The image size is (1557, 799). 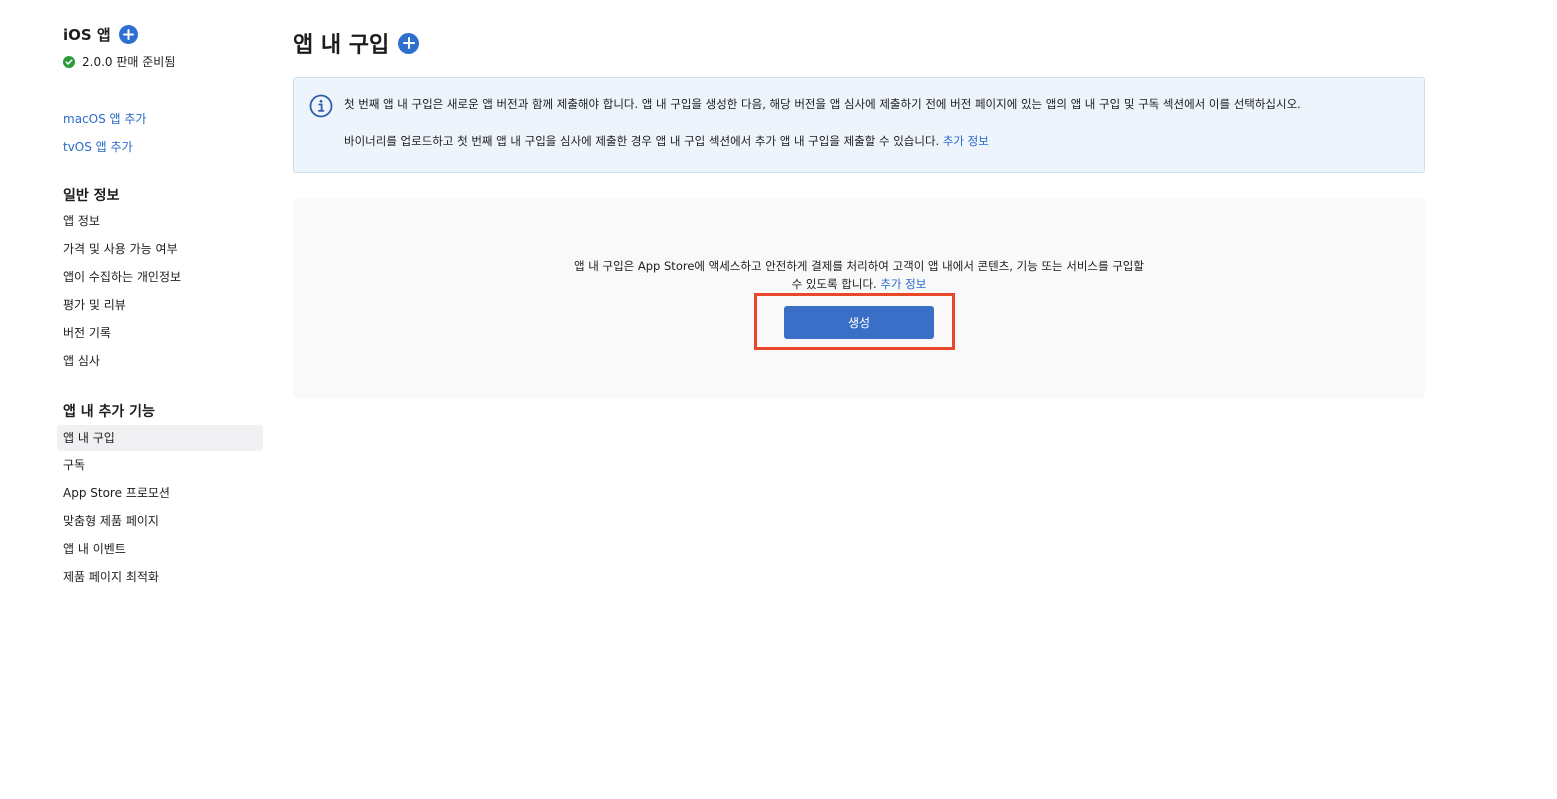 I want to click on version-status: 2.0.0 판매 준비됨, so click(x=119, y=61).